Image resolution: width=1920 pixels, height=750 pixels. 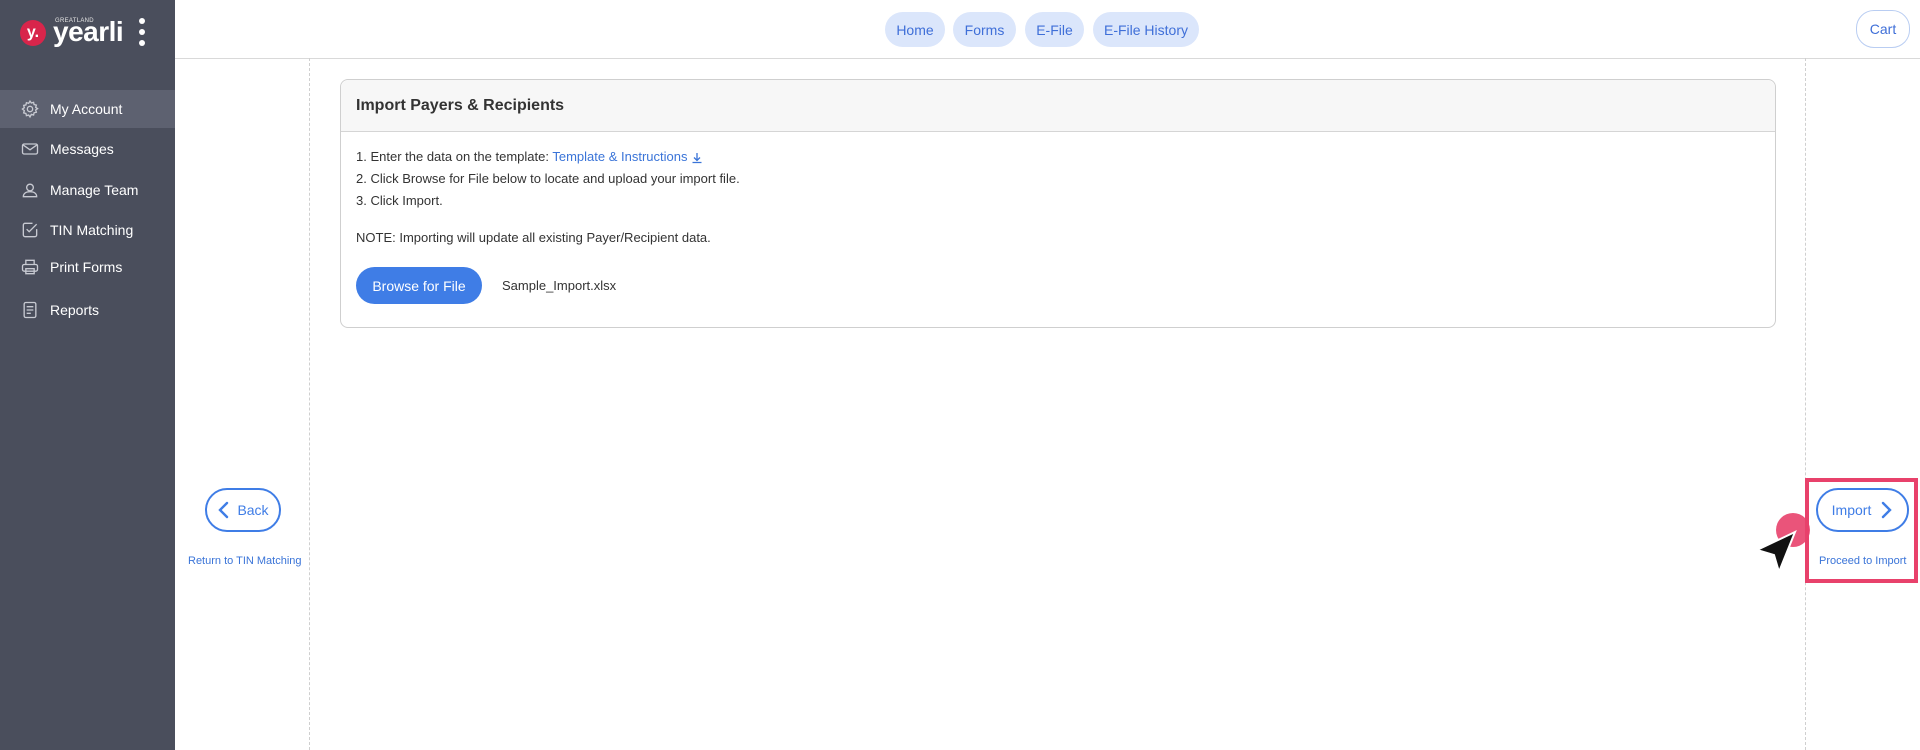 What do you see at coordinates (1851, 510) in the screenshot?
I see `import-label: Import` at bounding box center [1851, 510].